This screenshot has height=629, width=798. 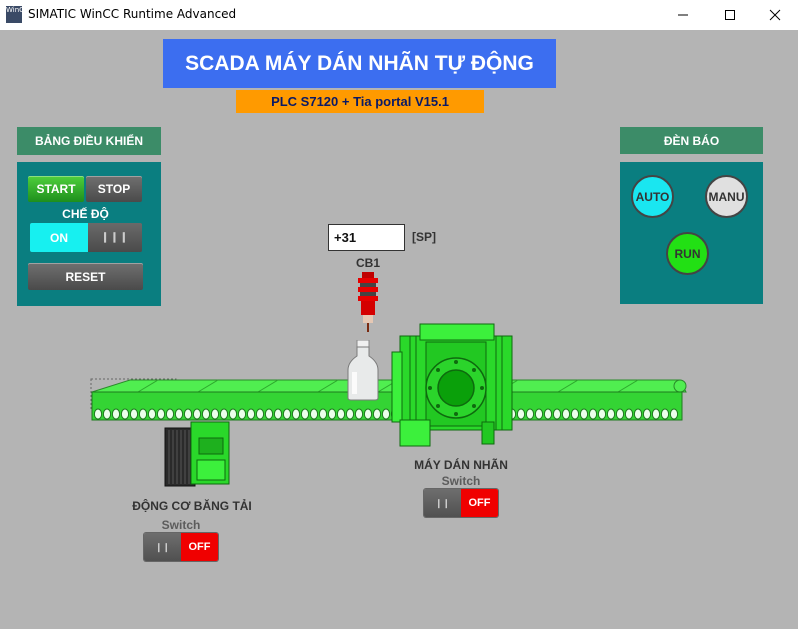 I want to click on mode-label: CHẾ ĐỘ, so click(x=85, y=214).